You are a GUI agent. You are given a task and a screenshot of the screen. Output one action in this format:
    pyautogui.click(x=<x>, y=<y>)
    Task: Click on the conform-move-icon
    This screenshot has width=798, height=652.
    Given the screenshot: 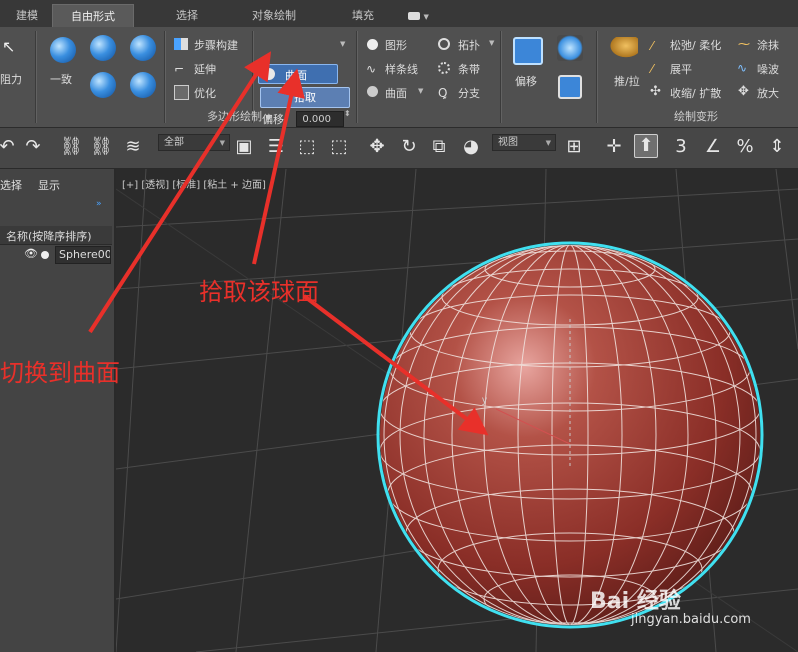 What is the action you would take?
    pyautogui.click(x=103, y=48)
    